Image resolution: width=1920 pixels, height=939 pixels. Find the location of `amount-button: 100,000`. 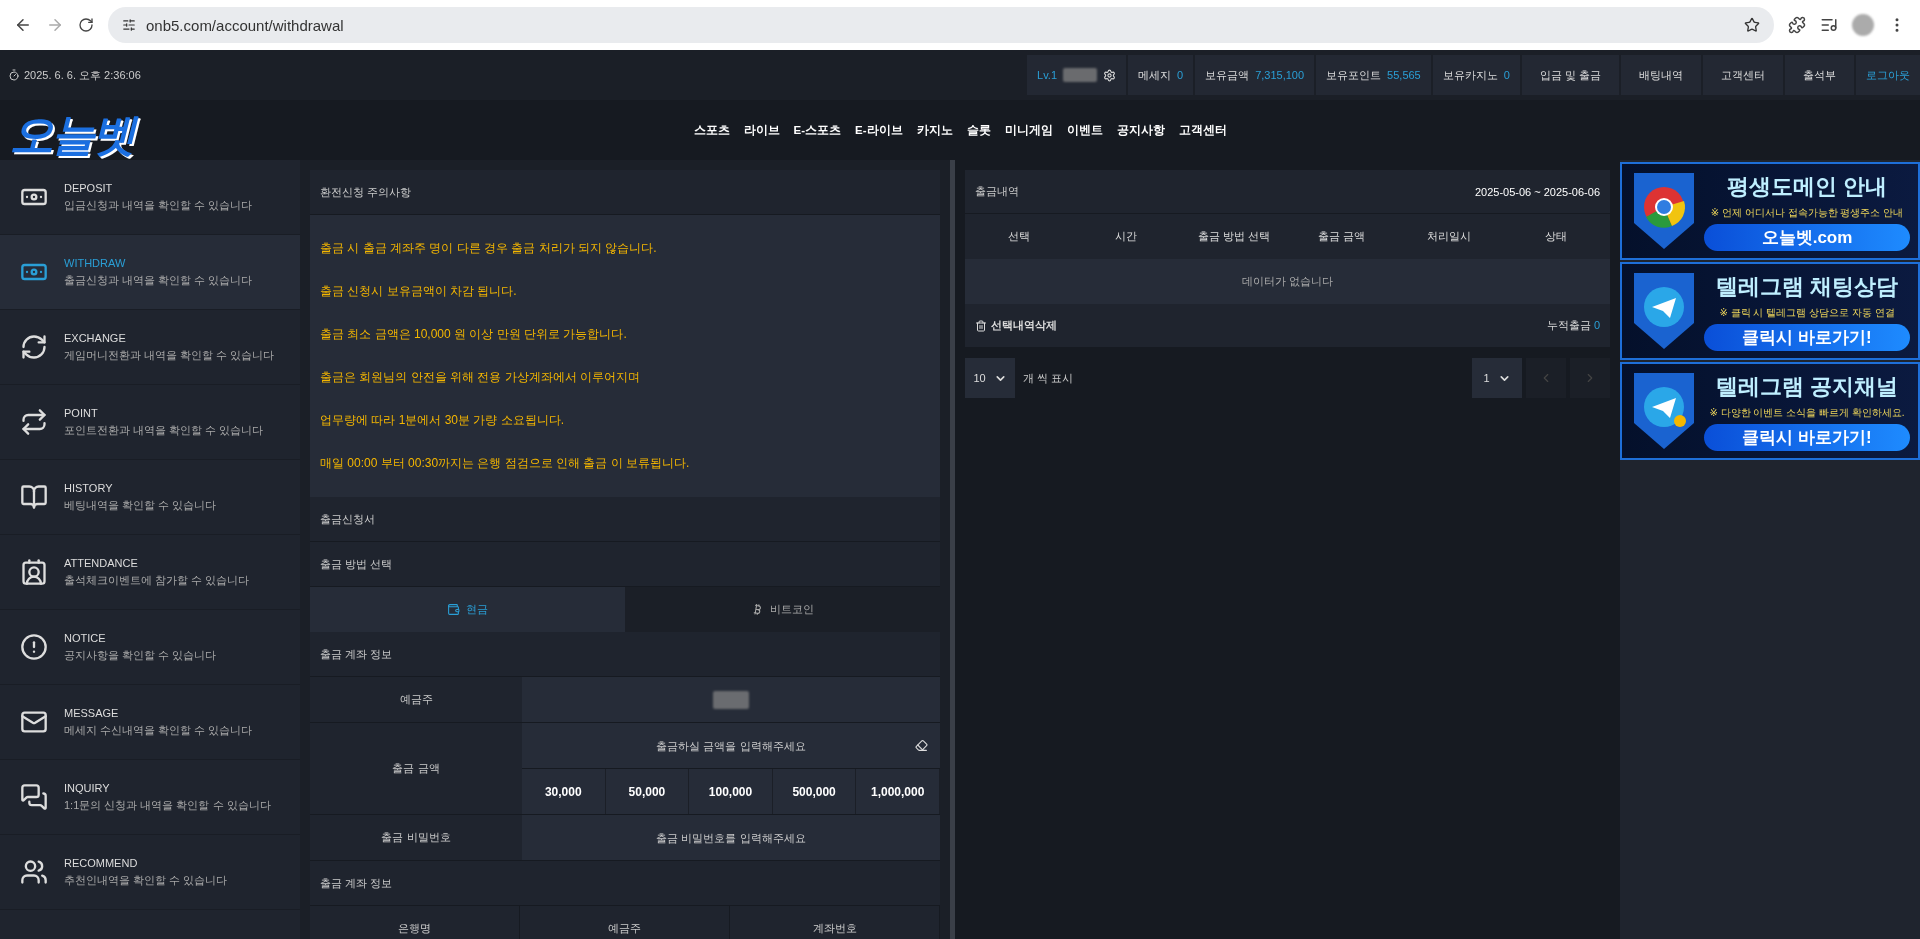

amount-button: 100,000 is located at coordinates (731, 791).